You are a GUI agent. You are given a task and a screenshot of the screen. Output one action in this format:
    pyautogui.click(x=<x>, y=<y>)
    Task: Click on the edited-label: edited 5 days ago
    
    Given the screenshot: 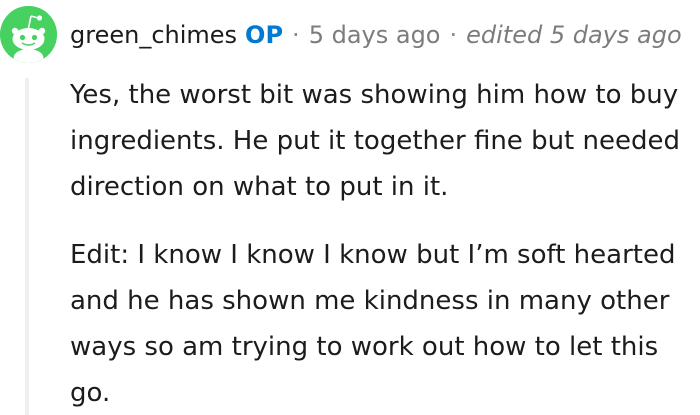 What is the action you would take?
    pyautogui.click(x=574, y=35)
    